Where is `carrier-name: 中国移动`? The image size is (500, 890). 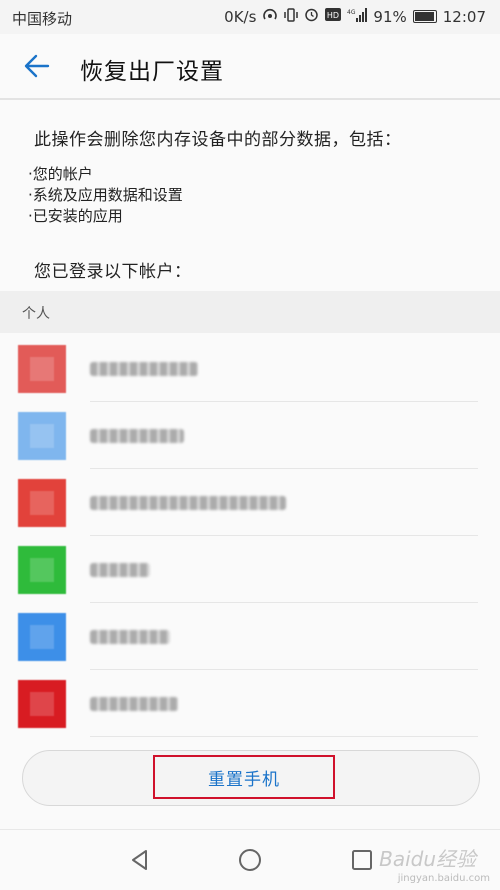
carrier-name: 中国移动 is located at coordinates (42, 19).